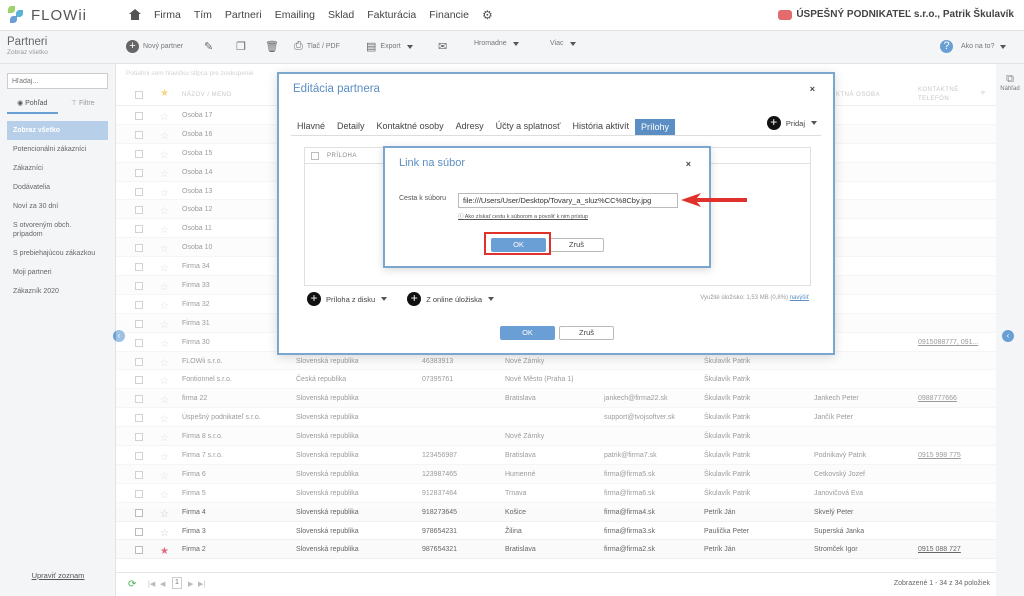 The width and height of the screenshot is (1024, 596). I want to click on help-label: Ako na to?, so click(978, 46).